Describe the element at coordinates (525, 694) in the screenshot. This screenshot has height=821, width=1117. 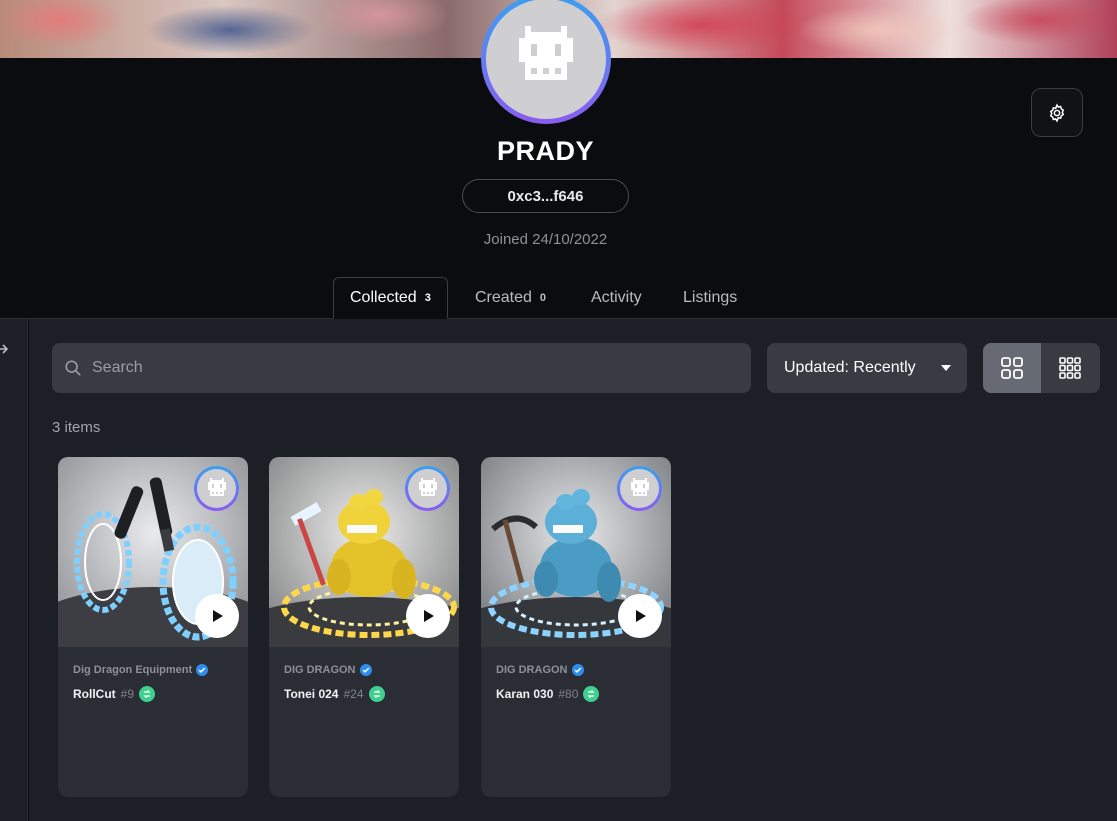
I see `nft-name-label: Karan 030` at that location.